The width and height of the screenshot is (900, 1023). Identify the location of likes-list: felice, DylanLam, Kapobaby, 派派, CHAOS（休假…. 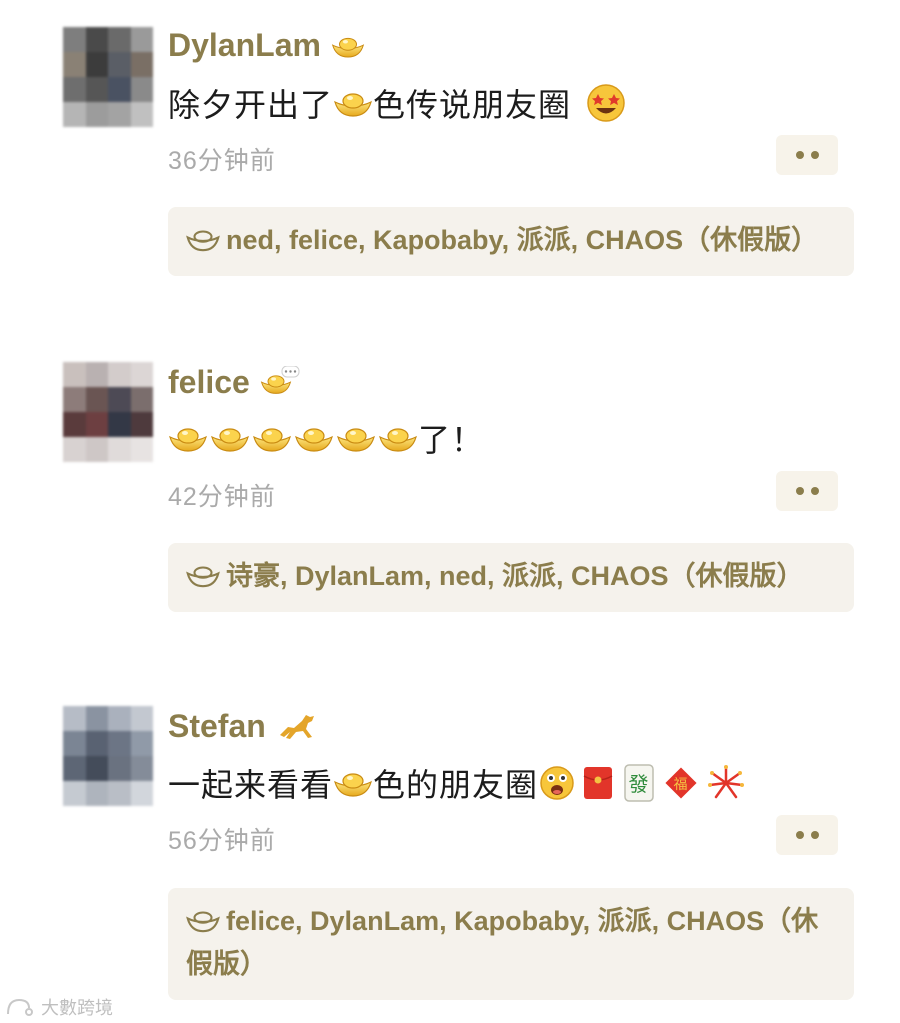
(502, 942).